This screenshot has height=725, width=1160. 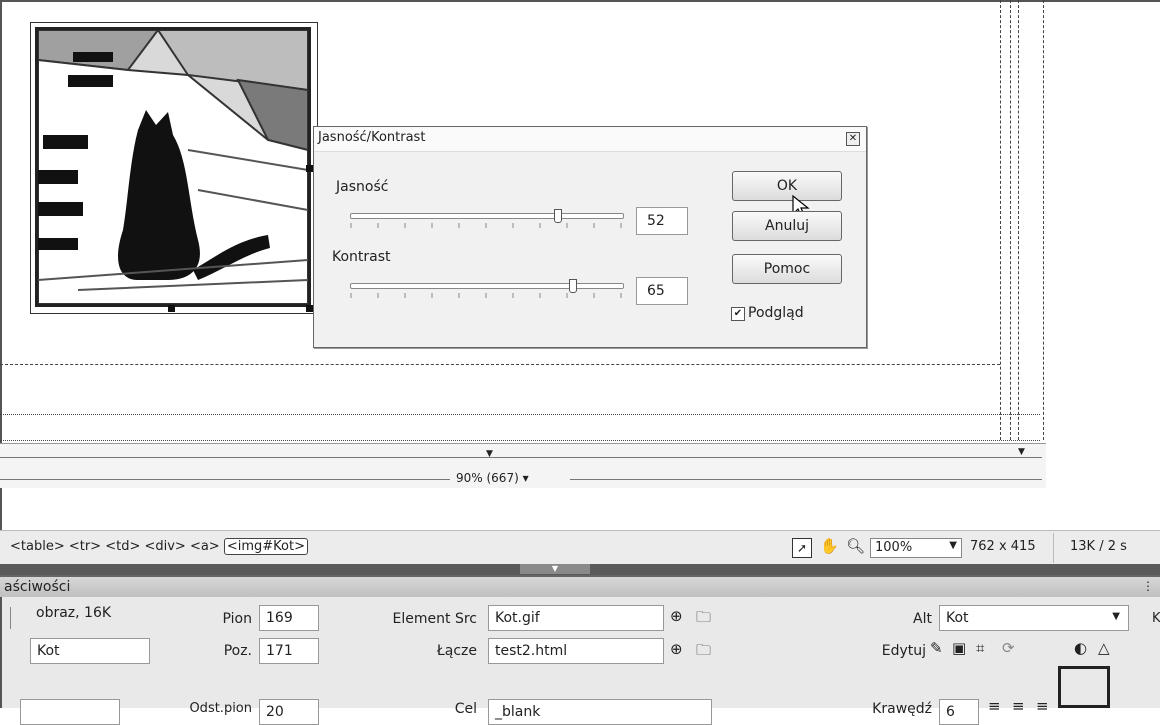 I want to click on dialog-title: Jasność/Kontrast, so click(x=372, y=137).